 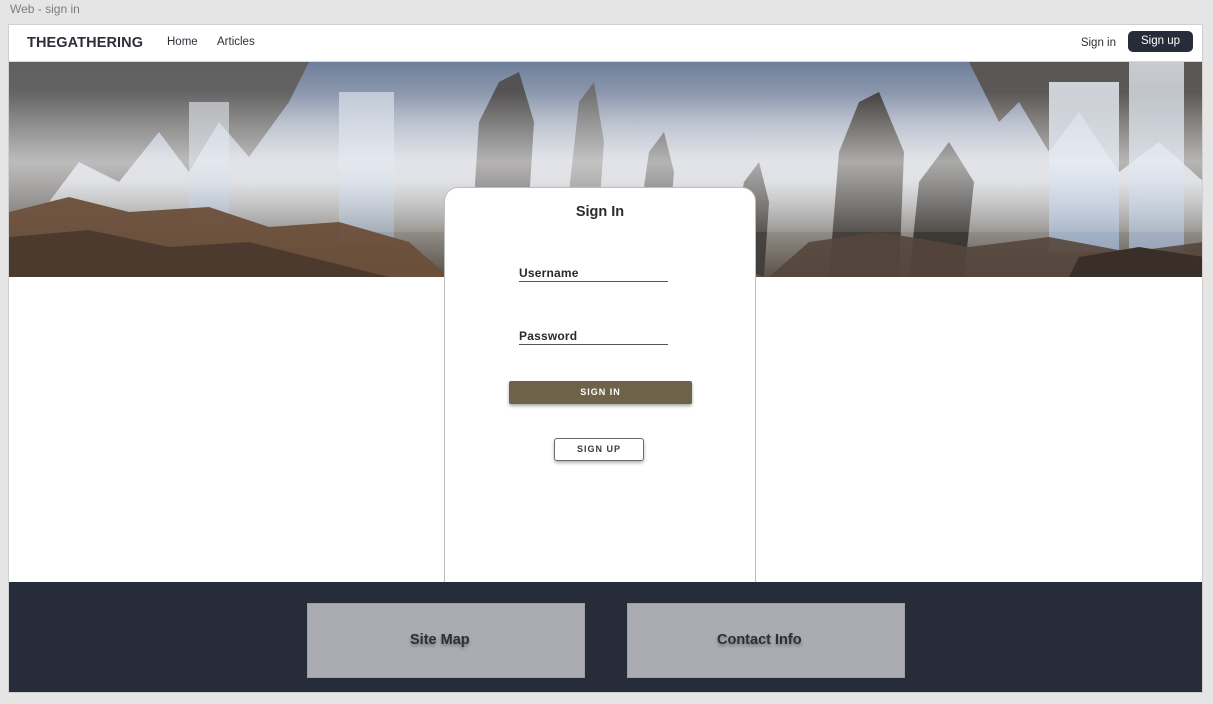 What do you see at coordinates (549, 273) in the screenshot?
I see `username-label: Username` at bounding box center [549, 273].